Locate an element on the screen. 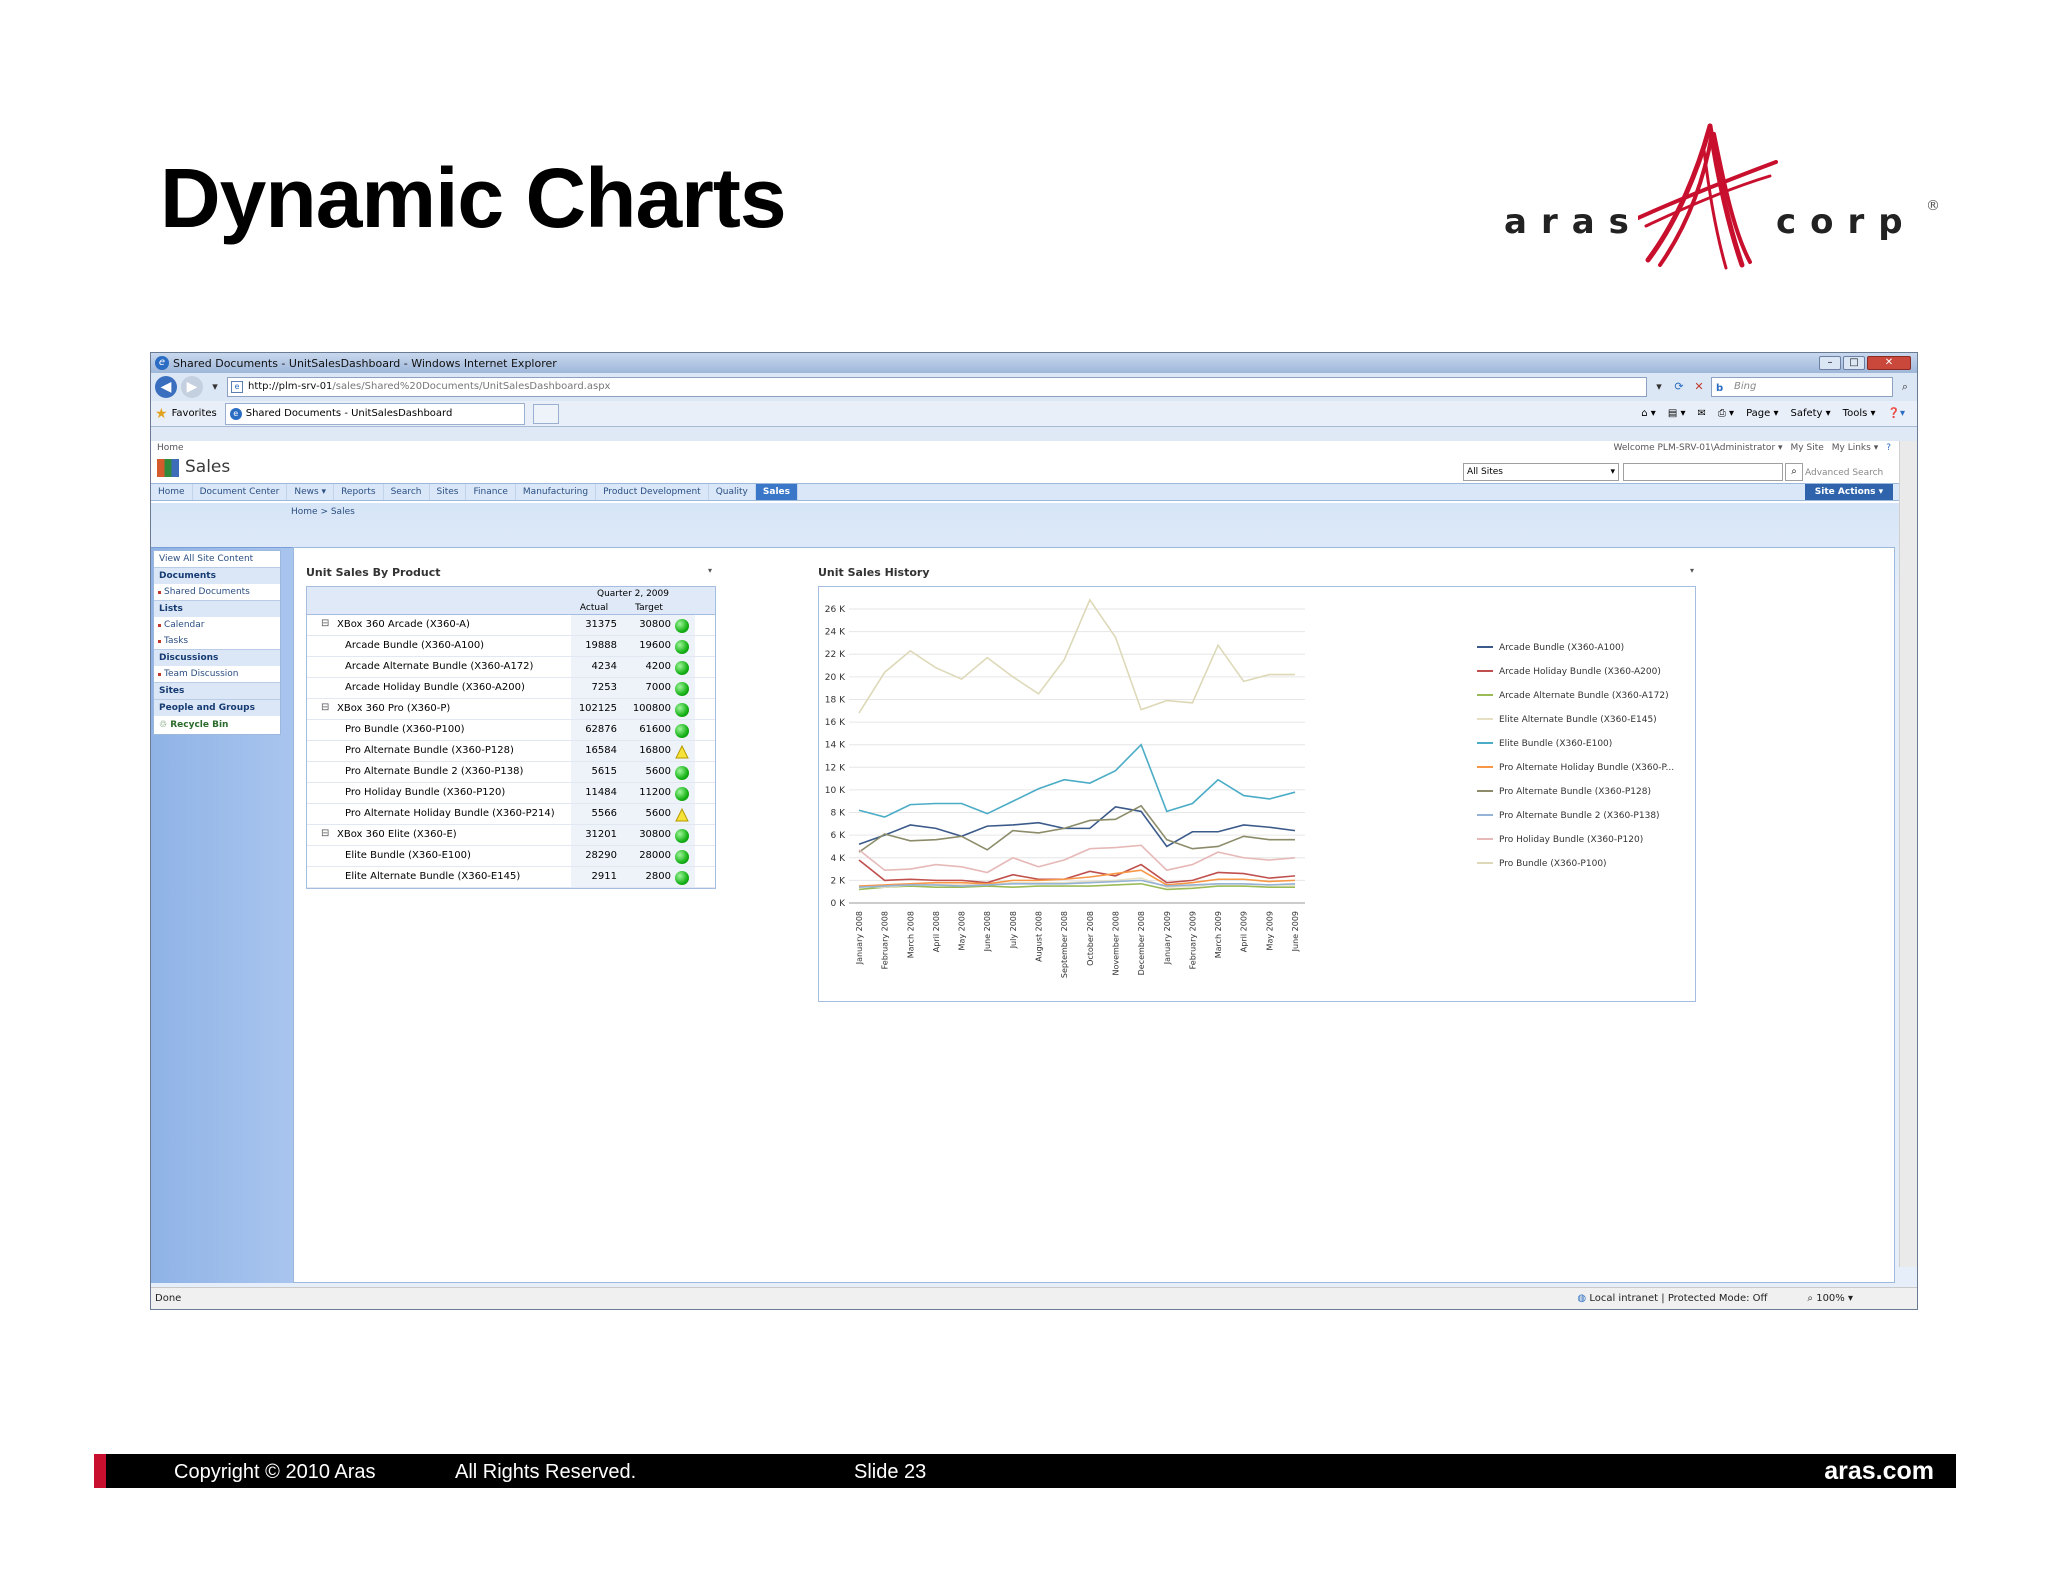 The height and width of the screenshot is (1582, 2048). browser-tab: e Shared Documents - UnitSalesDashboard is located at coordinates (374, 413).